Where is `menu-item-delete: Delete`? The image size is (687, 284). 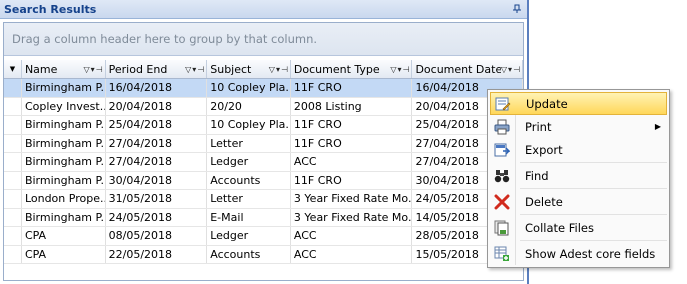 menu-item-delete: Delete is located at coordinates (578, 201).